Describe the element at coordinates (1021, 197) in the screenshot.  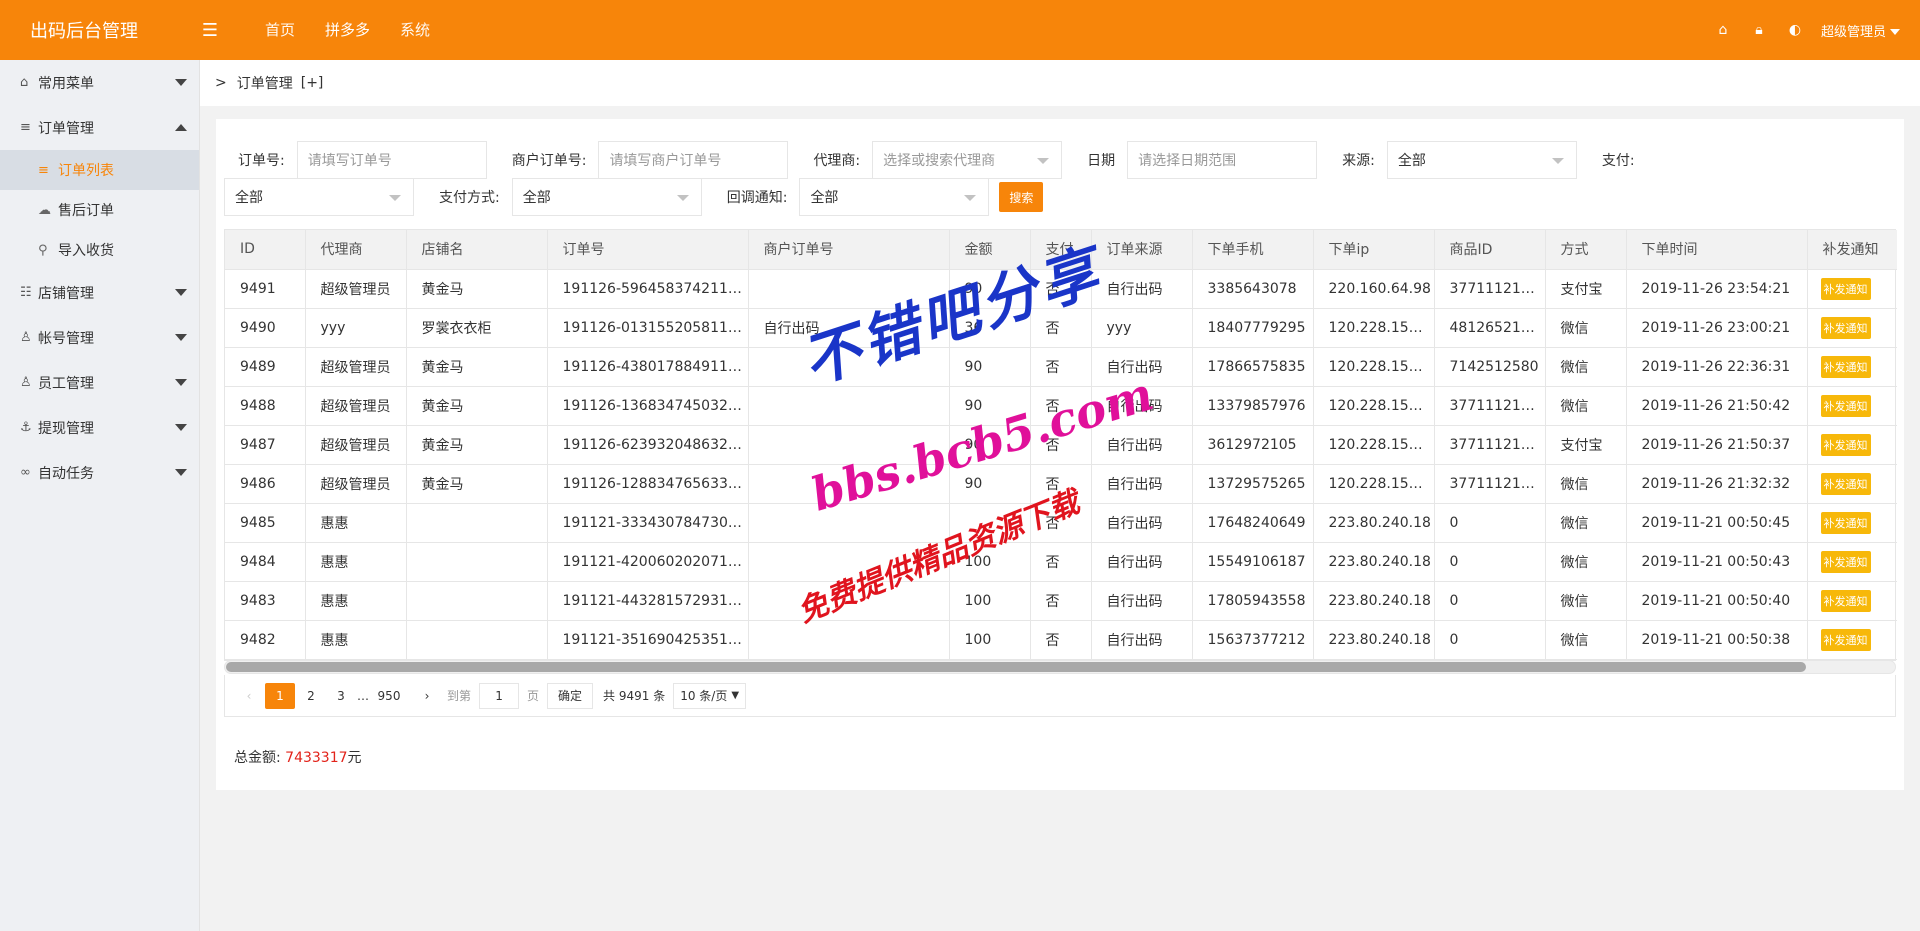
I see `search-button: 搜索` at that location.